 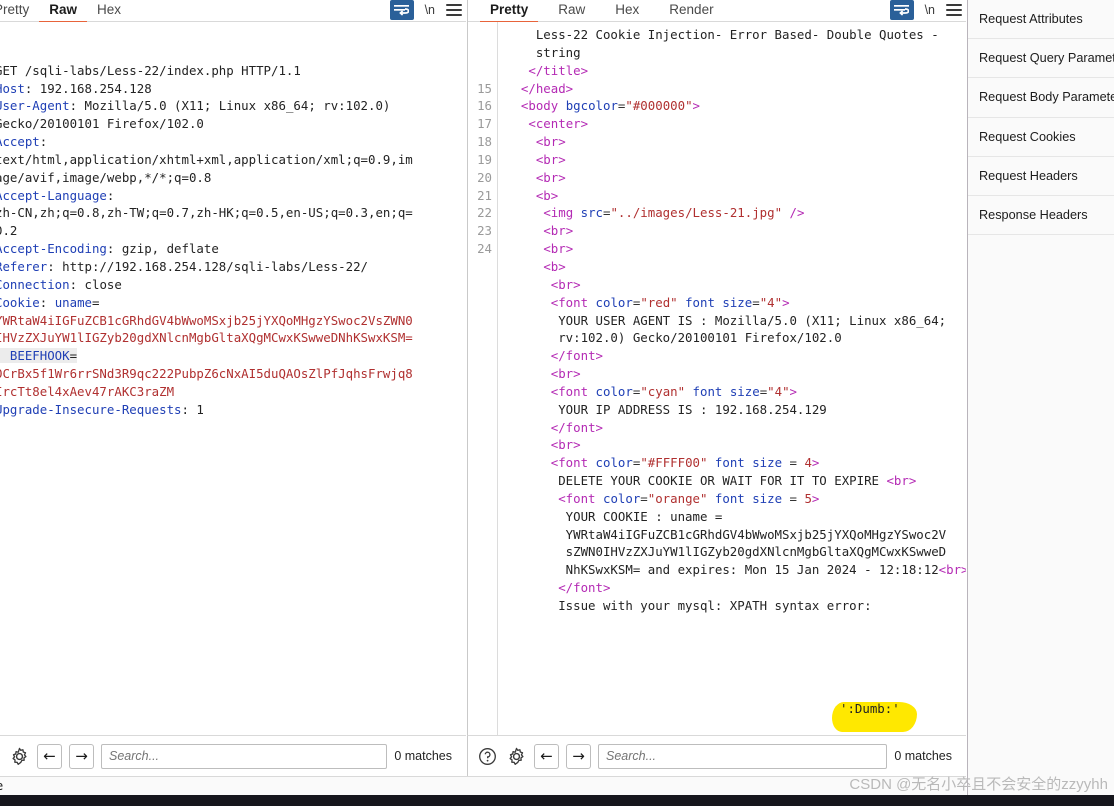 I want to click on inspector-item-request-attributes: Request Attributes, so click(x=1041, y=20).